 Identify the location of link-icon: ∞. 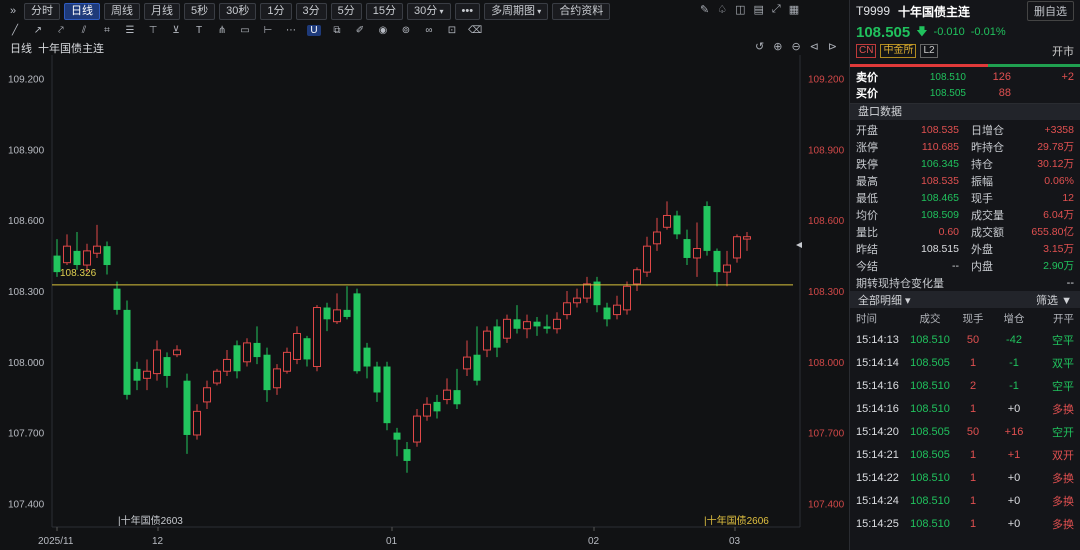
(429, 30).